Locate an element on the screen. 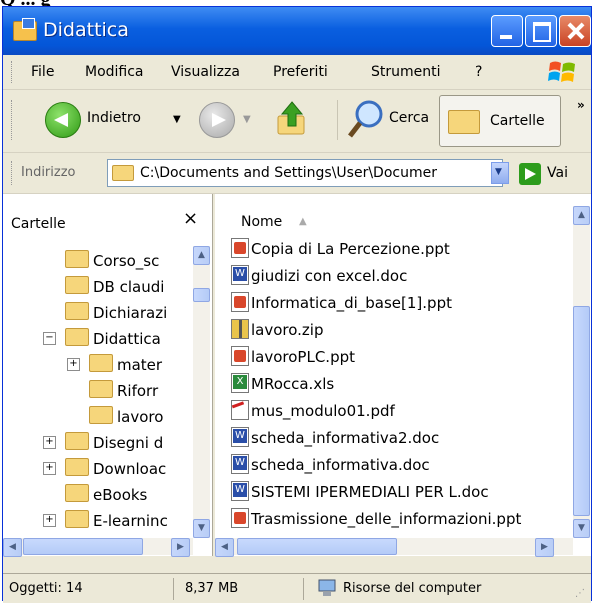 This screenshot has height=603, width=594. file-list-item: mus_modulo01.pdf is located at coordinates (313, 410).